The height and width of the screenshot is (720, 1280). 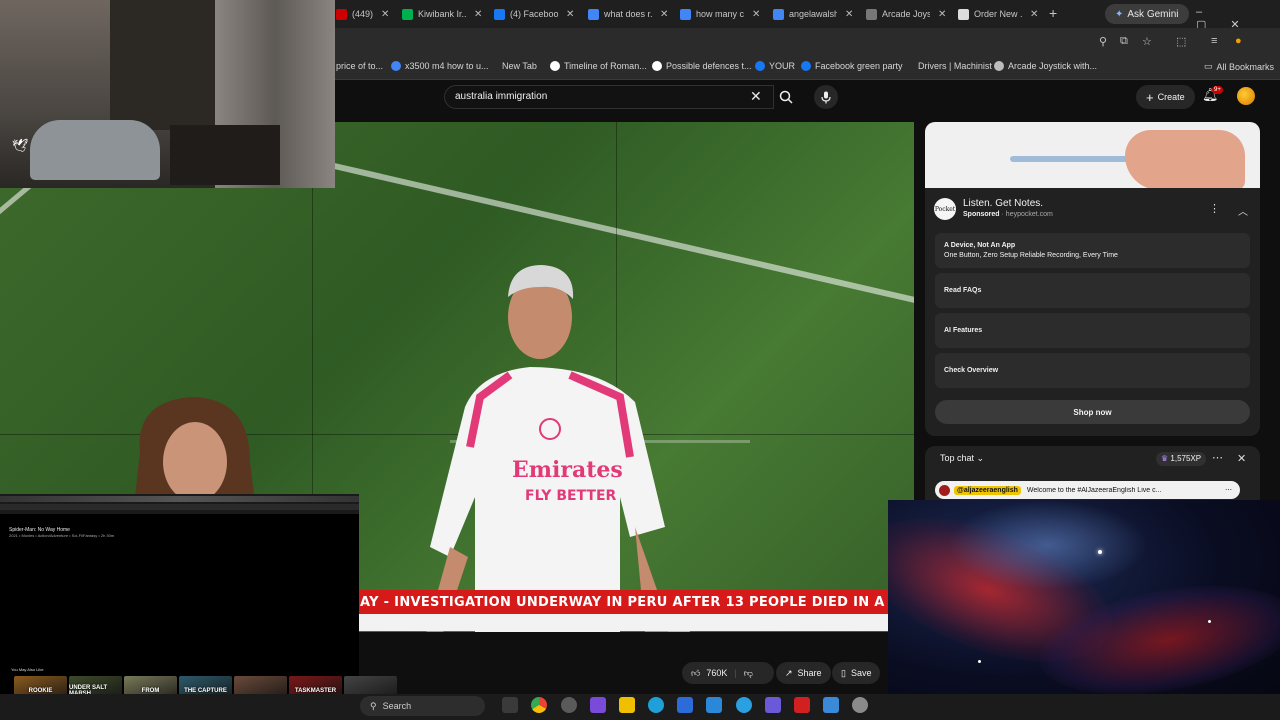 I want to click on search-input: australia immigration, so click(x=609, y=97).